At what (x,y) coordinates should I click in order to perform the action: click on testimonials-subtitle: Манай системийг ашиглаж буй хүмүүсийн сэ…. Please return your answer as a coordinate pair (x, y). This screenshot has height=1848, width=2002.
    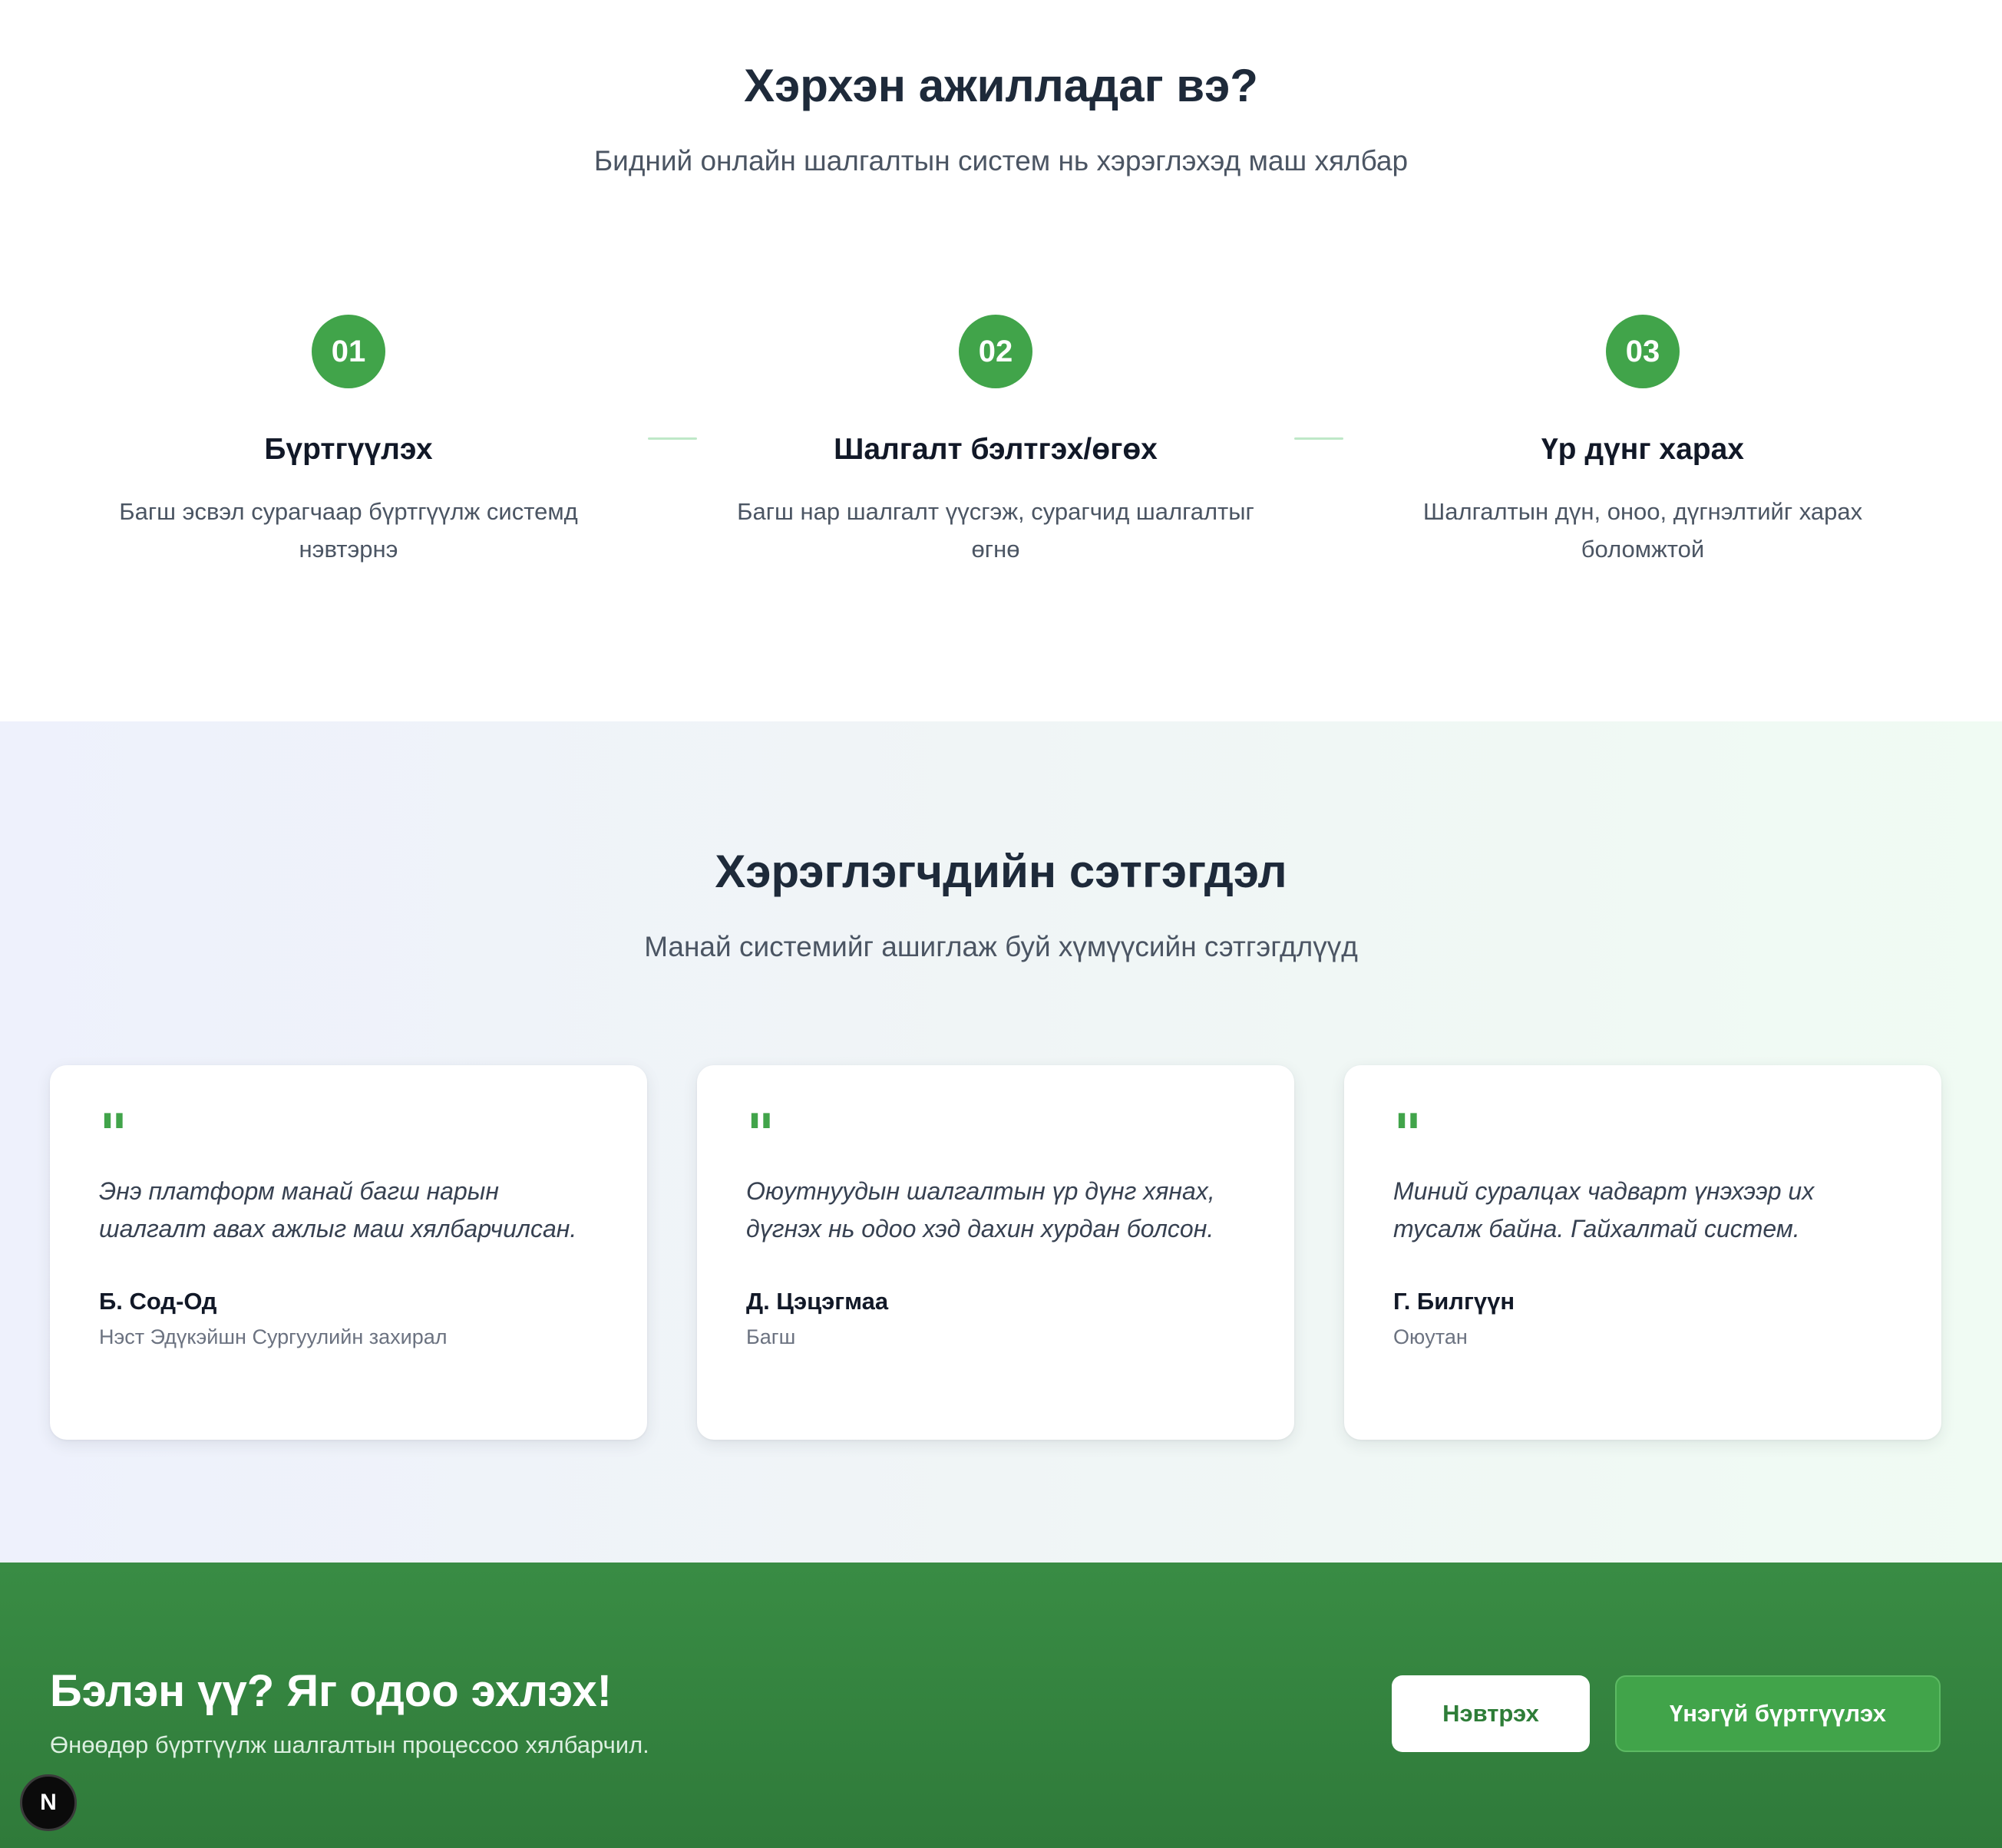
    Looking at the image, I should click on (1001, 946).